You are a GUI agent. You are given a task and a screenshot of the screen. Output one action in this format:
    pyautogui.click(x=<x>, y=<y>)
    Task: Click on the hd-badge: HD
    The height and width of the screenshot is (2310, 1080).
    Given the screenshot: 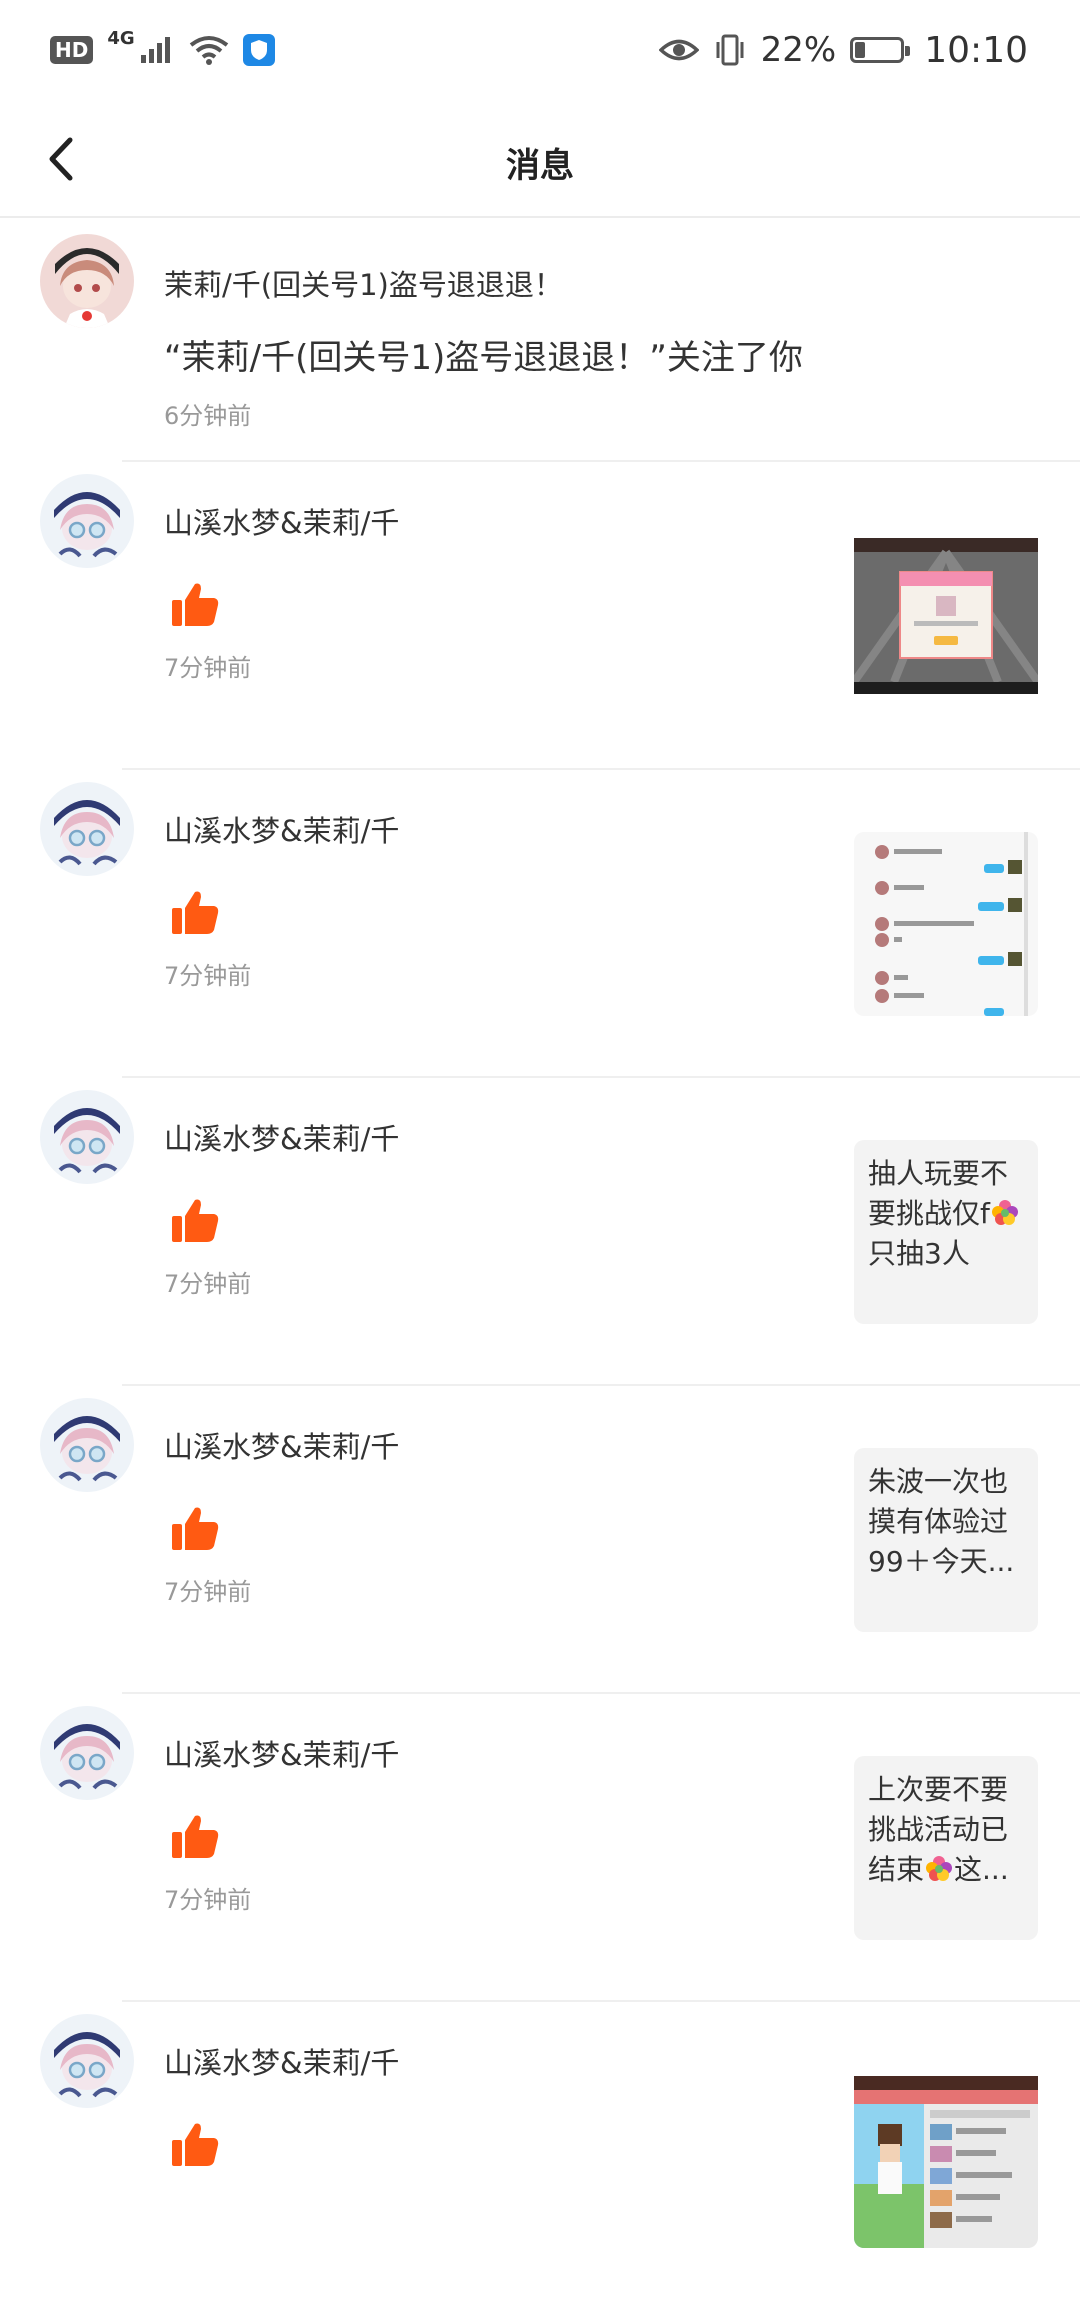 What is the action you would take?
    pyautogui.click(x=72, y=50)
    